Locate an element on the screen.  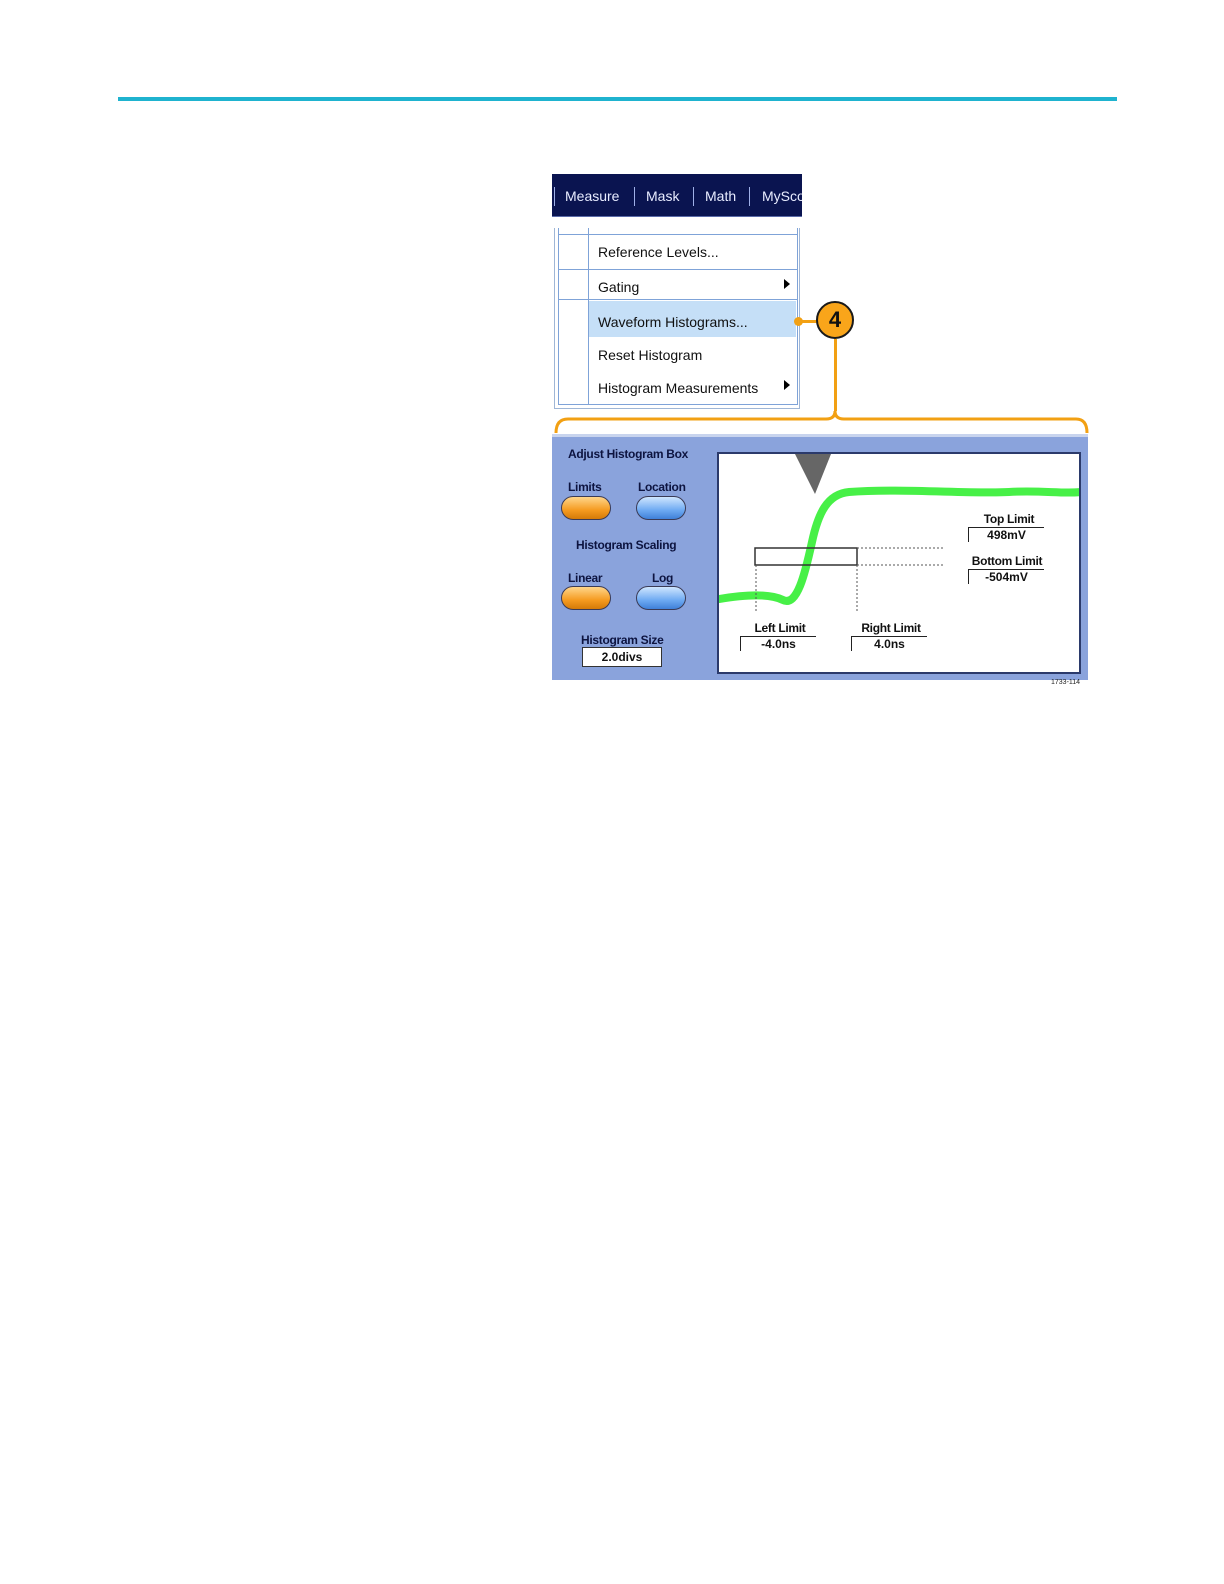
limits-label: Limits is located at coordinates (585, 487).